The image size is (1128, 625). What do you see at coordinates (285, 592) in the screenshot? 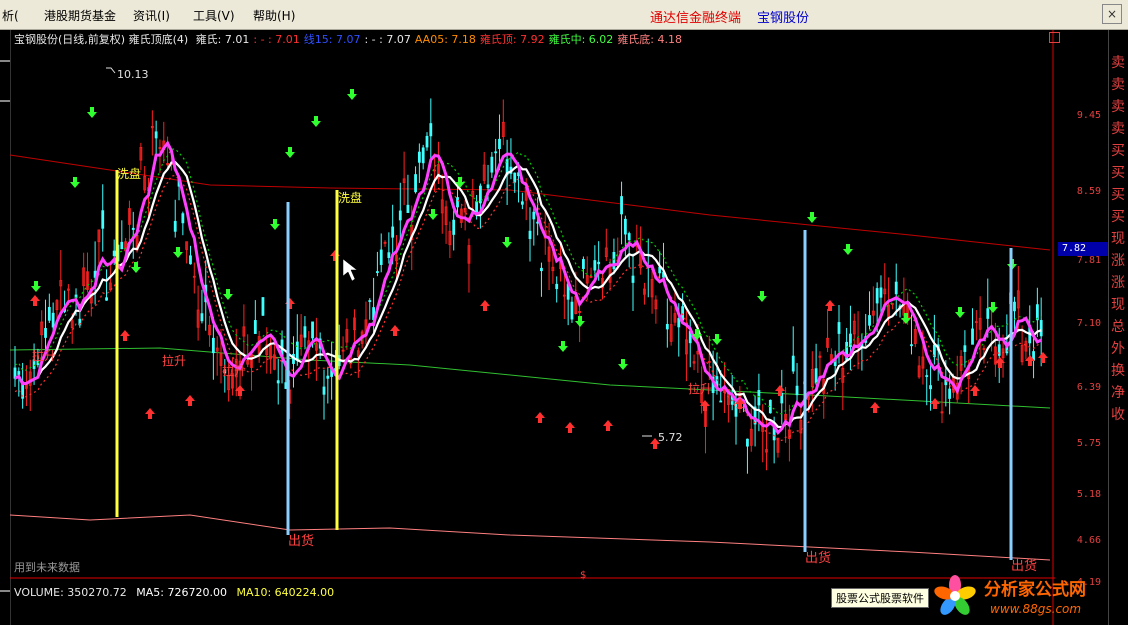
I see `volume-ma10: MA10: 640224.00` at bounding box center [285, 592].